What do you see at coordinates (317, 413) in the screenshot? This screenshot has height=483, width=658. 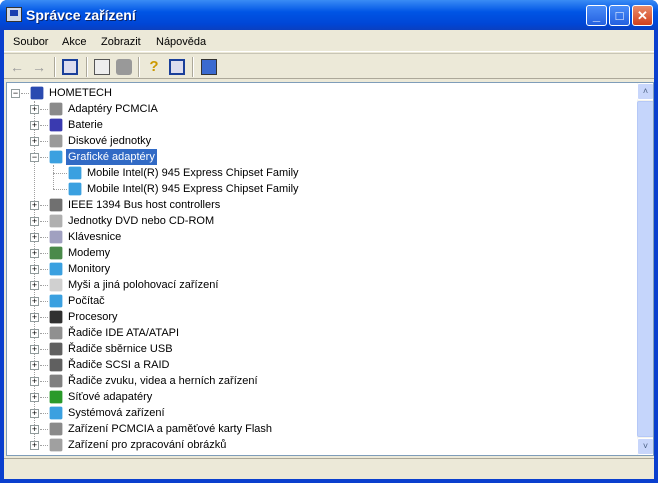 I see `tree-item: + Systémová zařízení` at bounding box center [317, 413].